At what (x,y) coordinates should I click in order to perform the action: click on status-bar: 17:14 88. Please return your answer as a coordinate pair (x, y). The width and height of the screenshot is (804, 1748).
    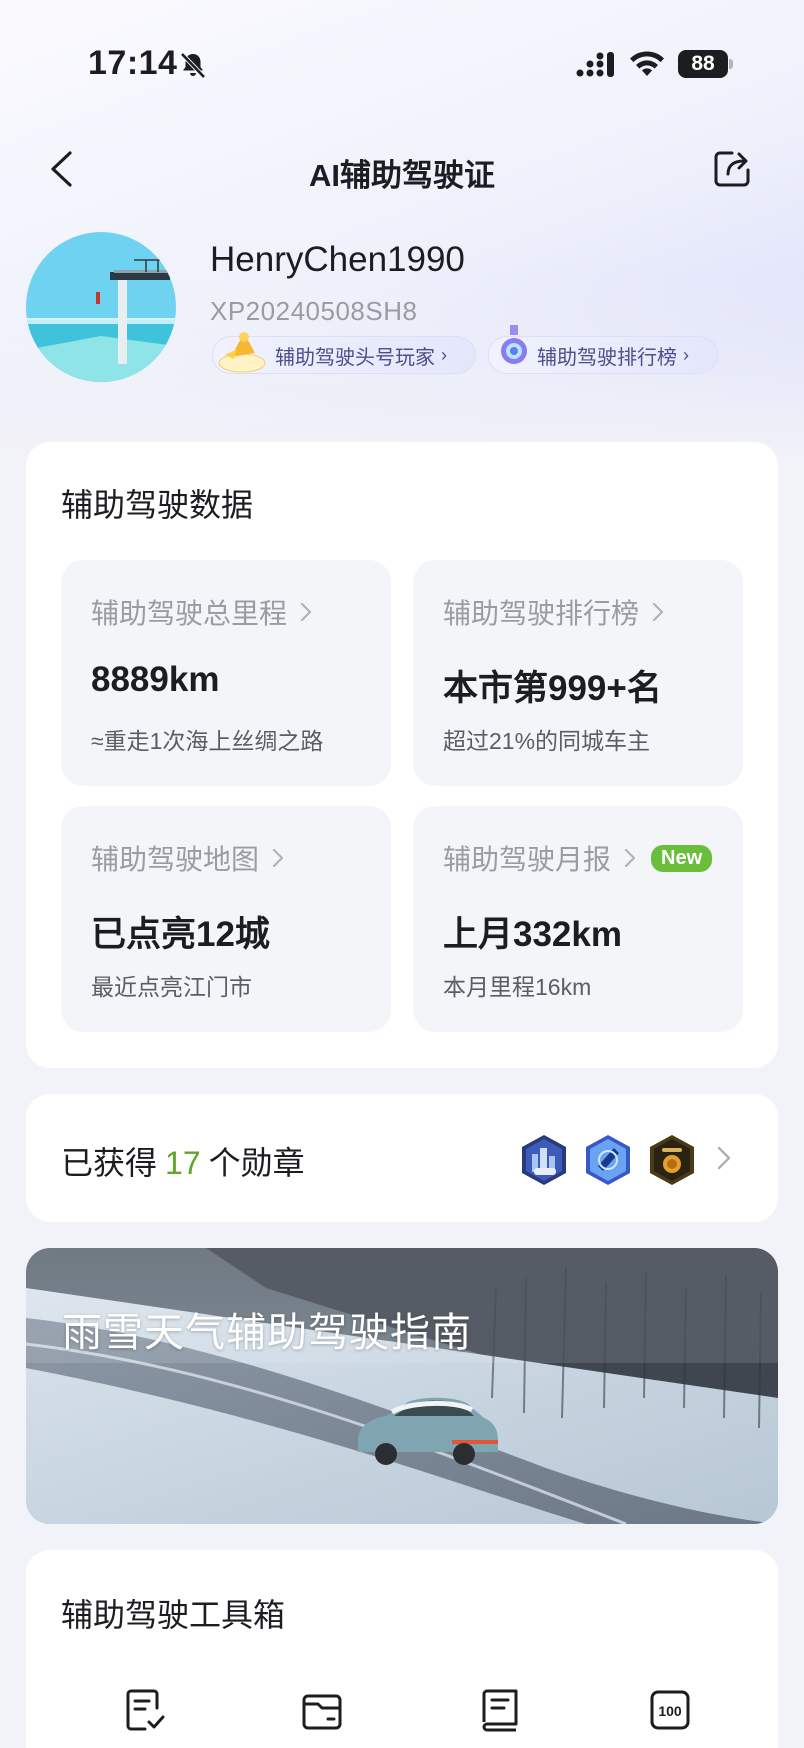
    Looking at the image, I should click on (402, 65).